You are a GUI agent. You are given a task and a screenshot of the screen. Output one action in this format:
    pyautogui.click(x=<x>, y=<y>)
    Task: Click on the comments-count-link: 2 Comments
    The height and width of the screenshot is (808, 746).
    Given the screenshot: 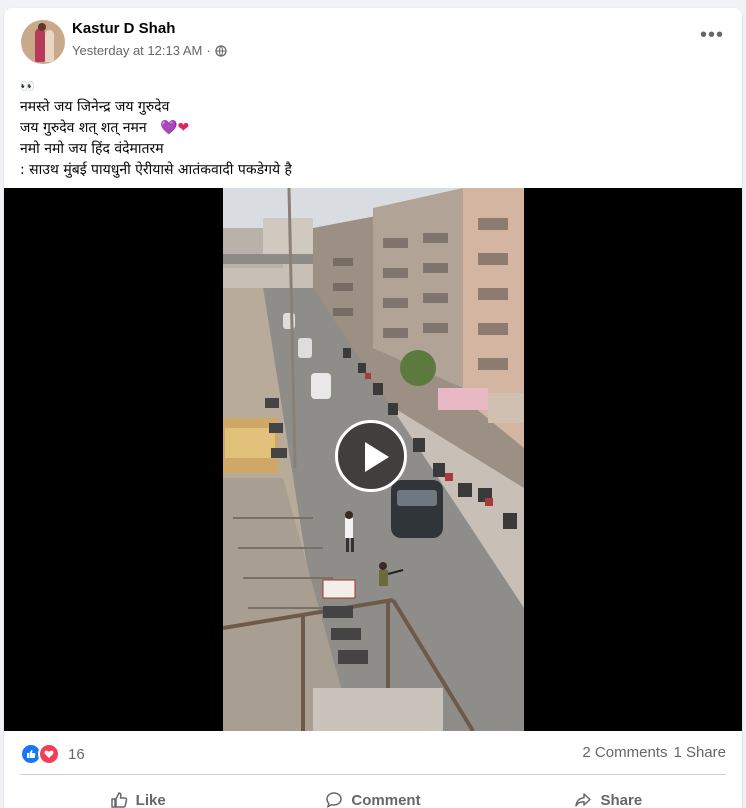 What is the action you would take?
    pyautogui.click(x=624, y=752)
    